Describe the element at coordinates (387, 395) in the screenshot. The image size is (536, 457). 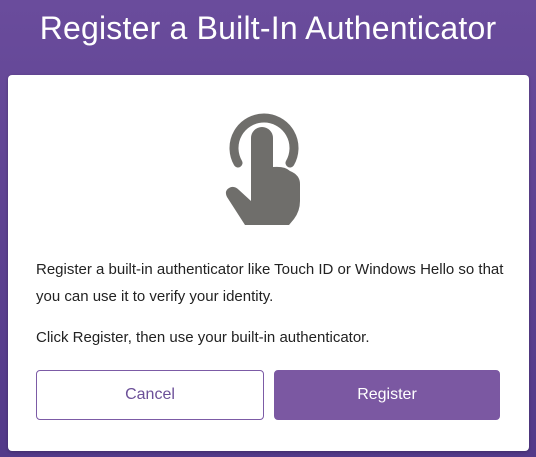
I see `register-button: Register` at that location.